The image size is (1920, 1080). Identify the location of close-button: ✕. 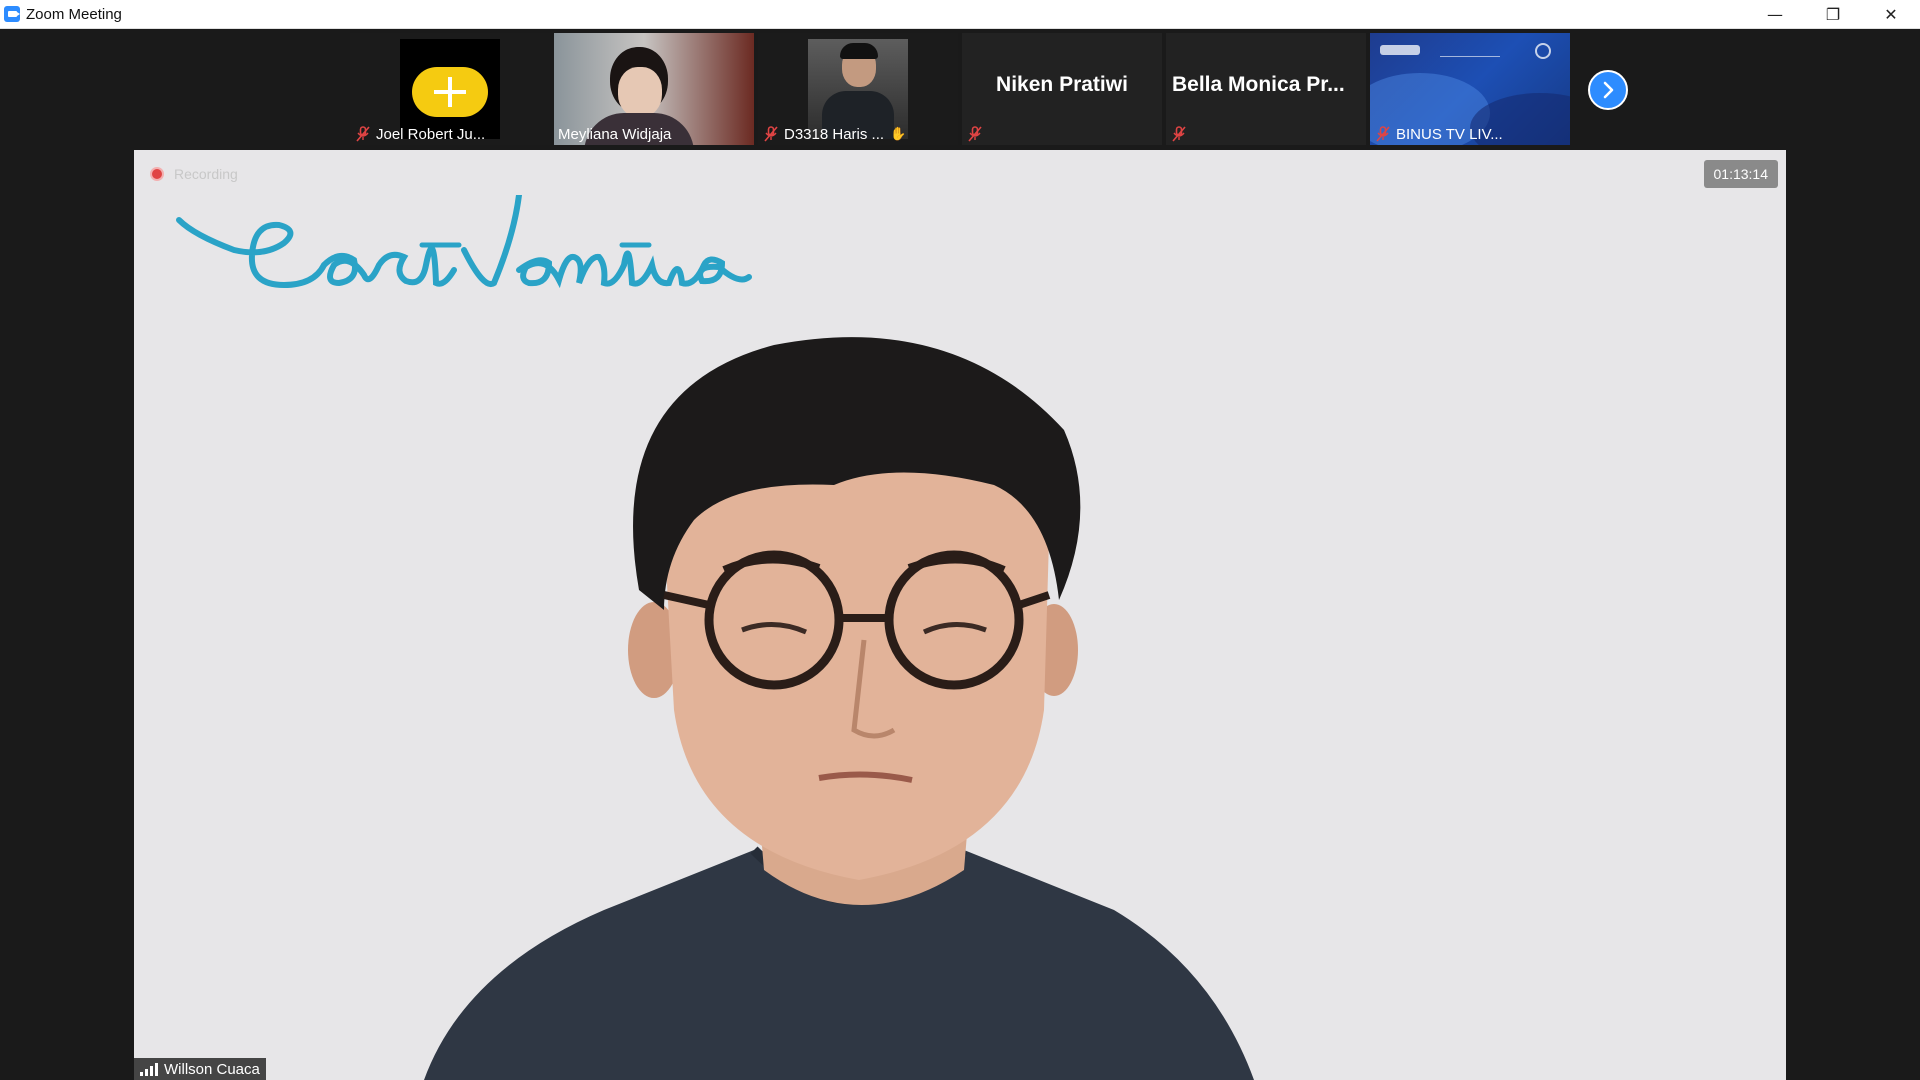
(1891, 14).